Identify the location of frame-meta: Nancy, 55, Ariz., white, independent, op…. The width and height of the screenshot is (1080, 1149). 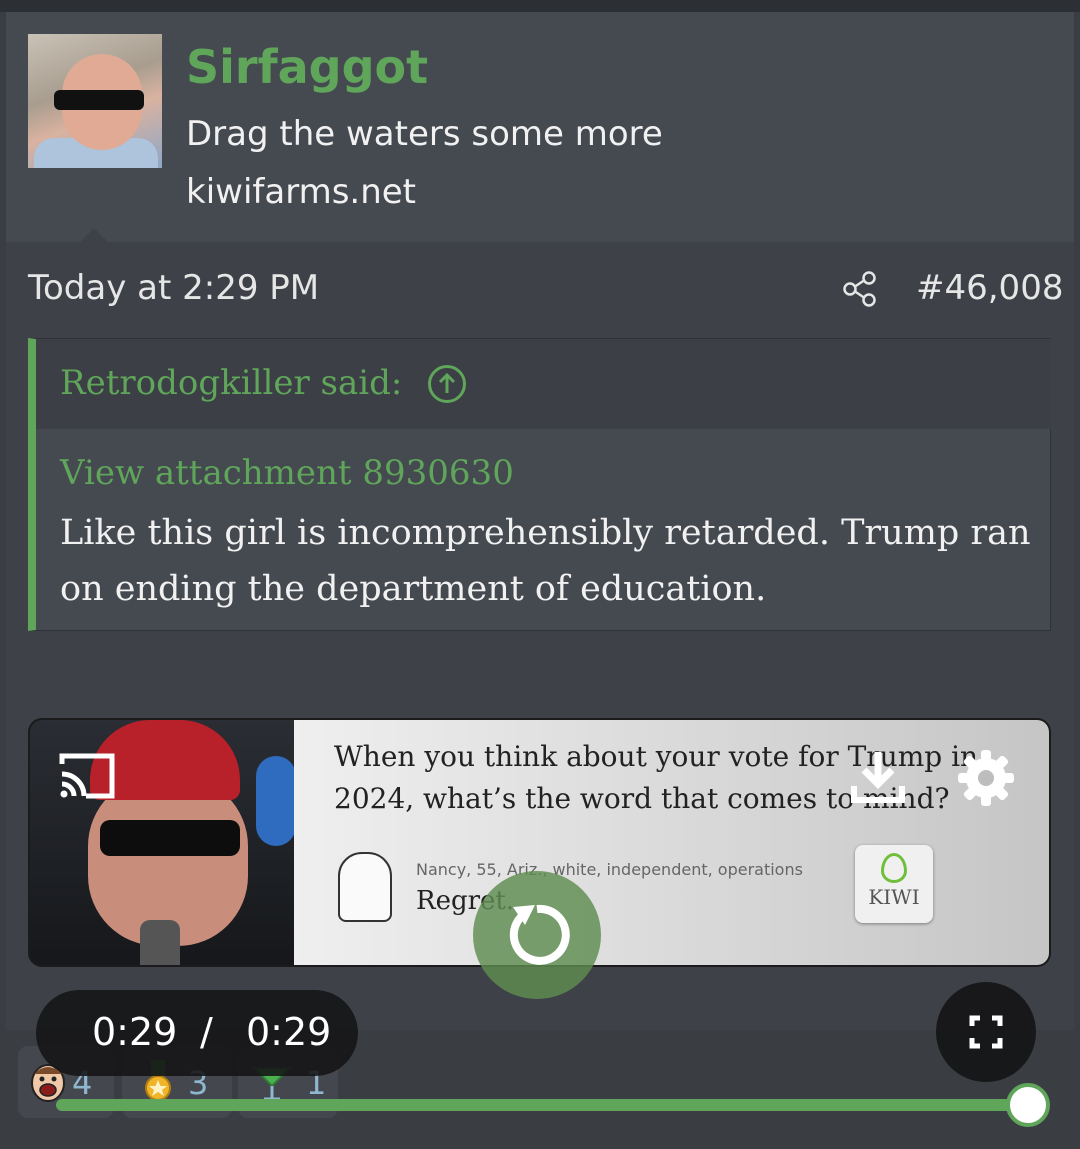
(609, 869).